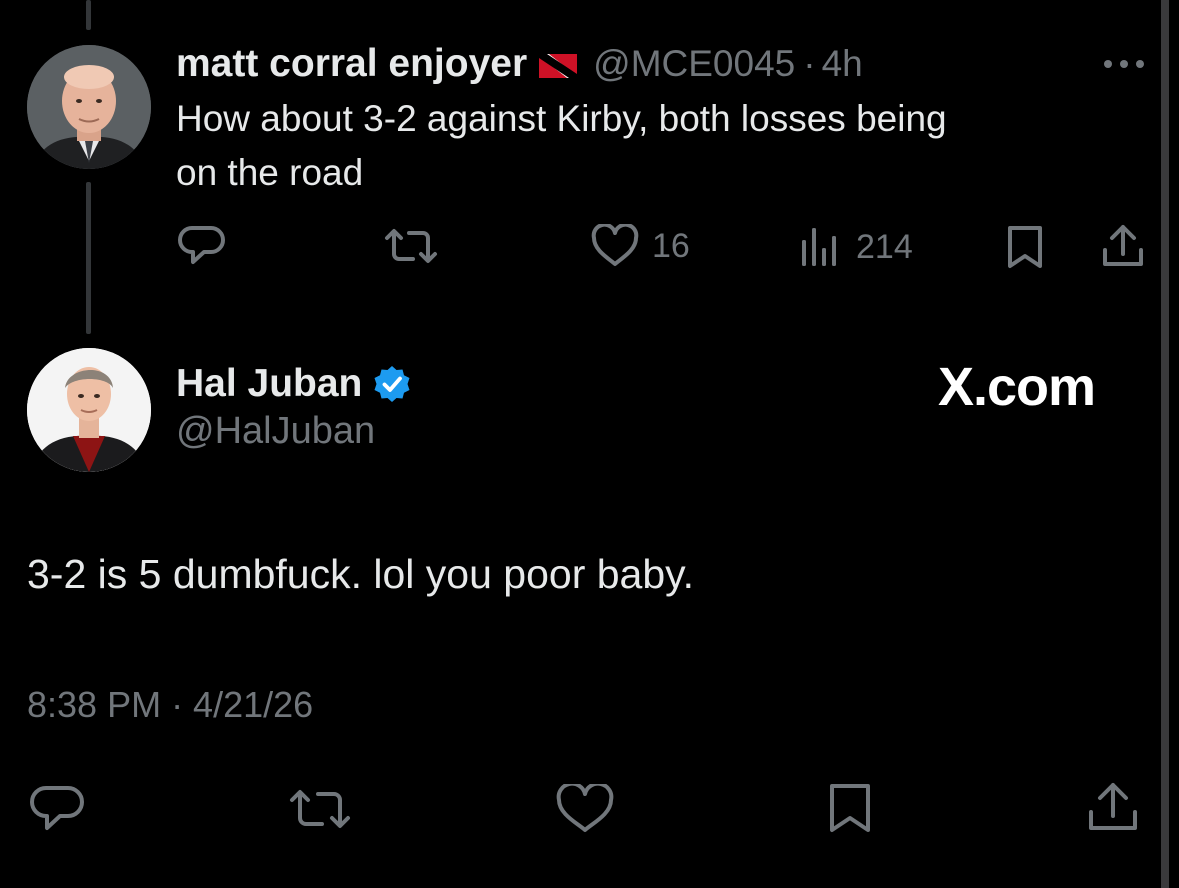 This screenshot has height=888, width=1179. I want to click on verified-badge-icon, so click(392, 384).